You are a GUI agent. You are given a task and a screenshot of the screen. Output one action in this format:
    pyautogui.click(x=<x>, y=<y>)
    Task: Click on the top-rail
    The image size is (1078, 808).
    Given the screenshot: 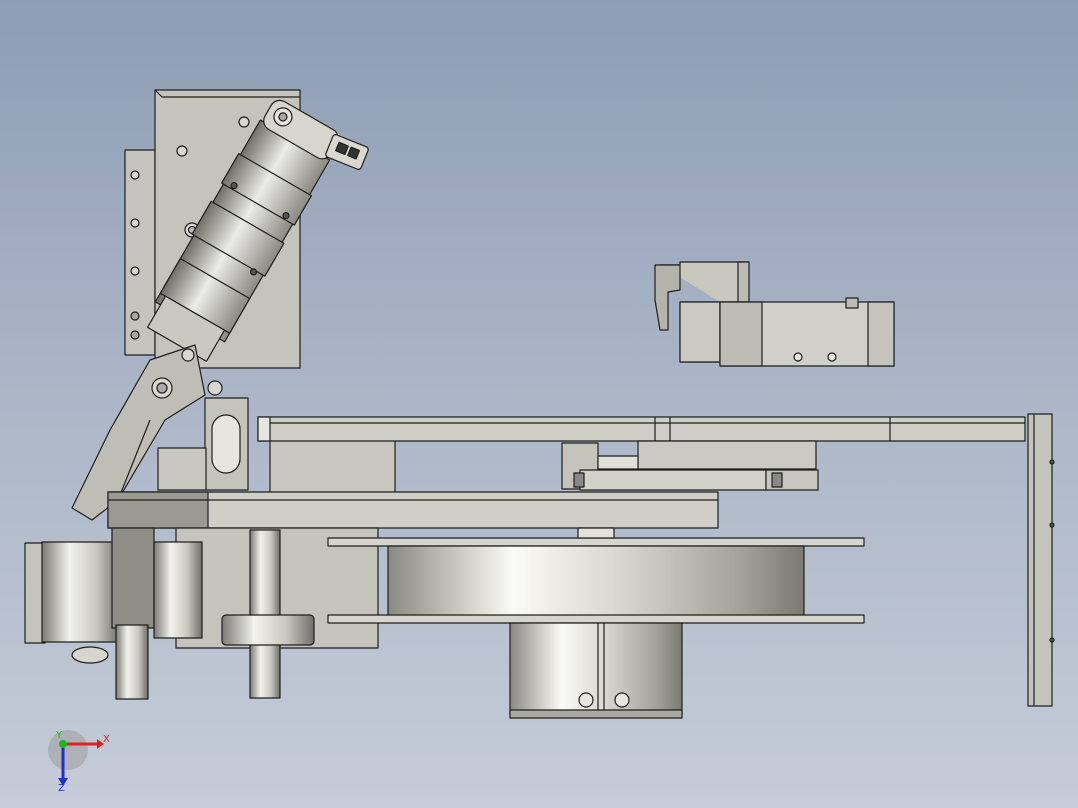 What is the action you would take?
    pyautogui.click(x=641, y=429)
    